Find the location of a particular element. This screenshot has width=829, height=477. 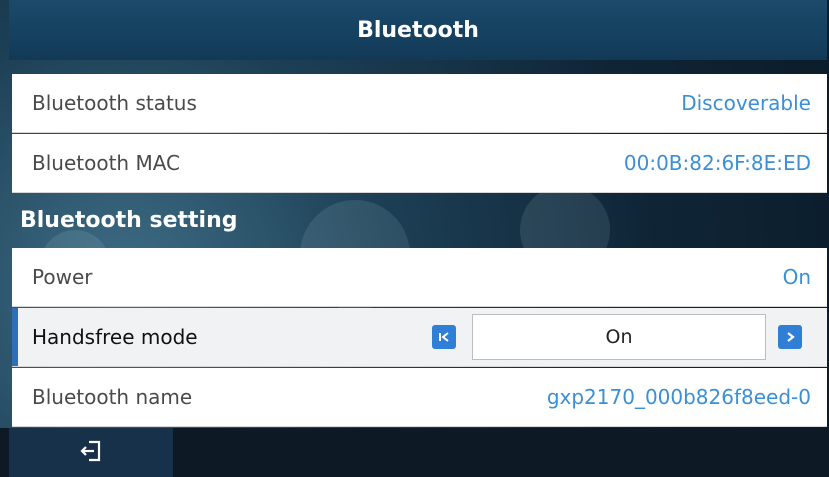

handsfree-mode-selector: On is located at coordinates (619, 337).